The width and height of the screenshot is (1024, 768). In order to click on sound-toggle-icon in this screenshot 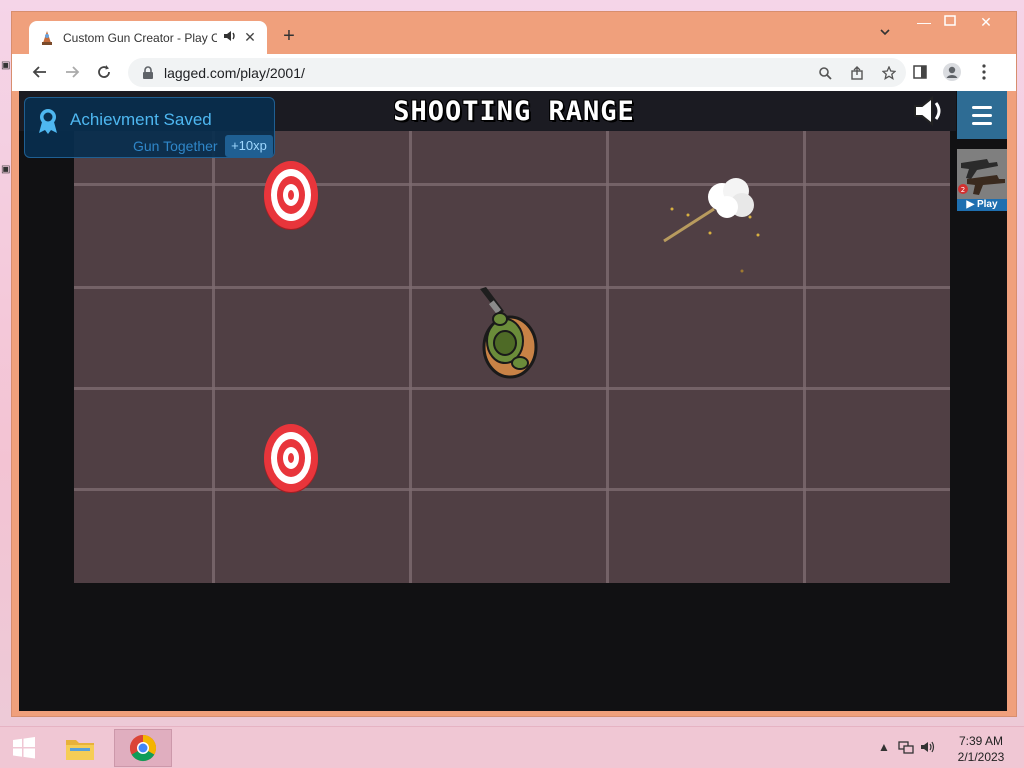, I will do `click(929, 111)`.